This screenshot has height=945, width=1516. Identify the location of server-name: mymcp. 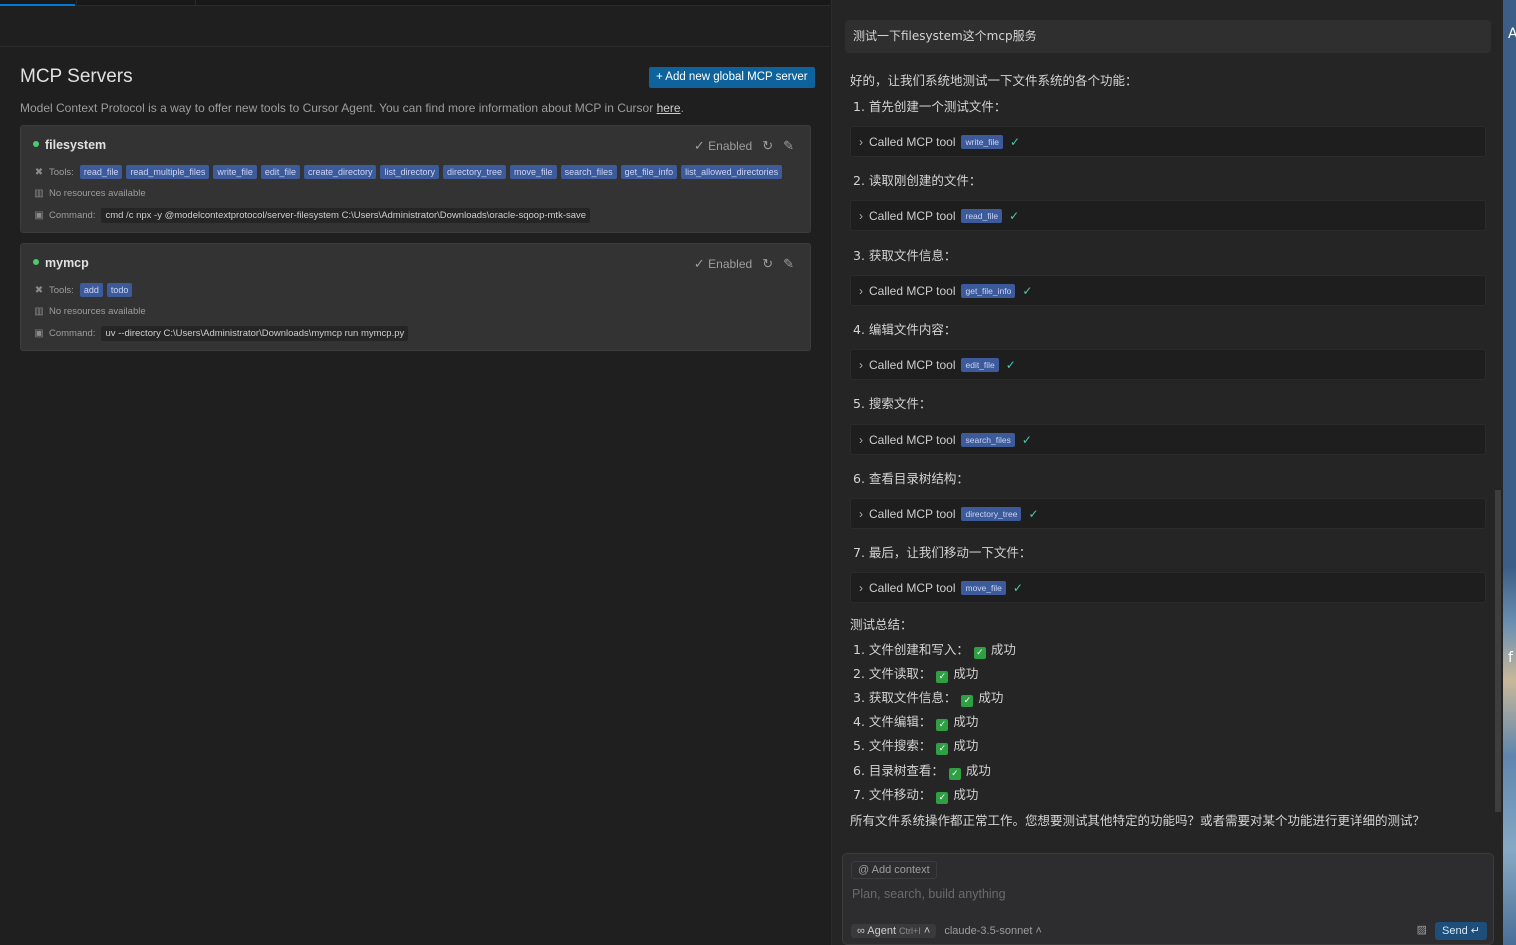
(61, 263).